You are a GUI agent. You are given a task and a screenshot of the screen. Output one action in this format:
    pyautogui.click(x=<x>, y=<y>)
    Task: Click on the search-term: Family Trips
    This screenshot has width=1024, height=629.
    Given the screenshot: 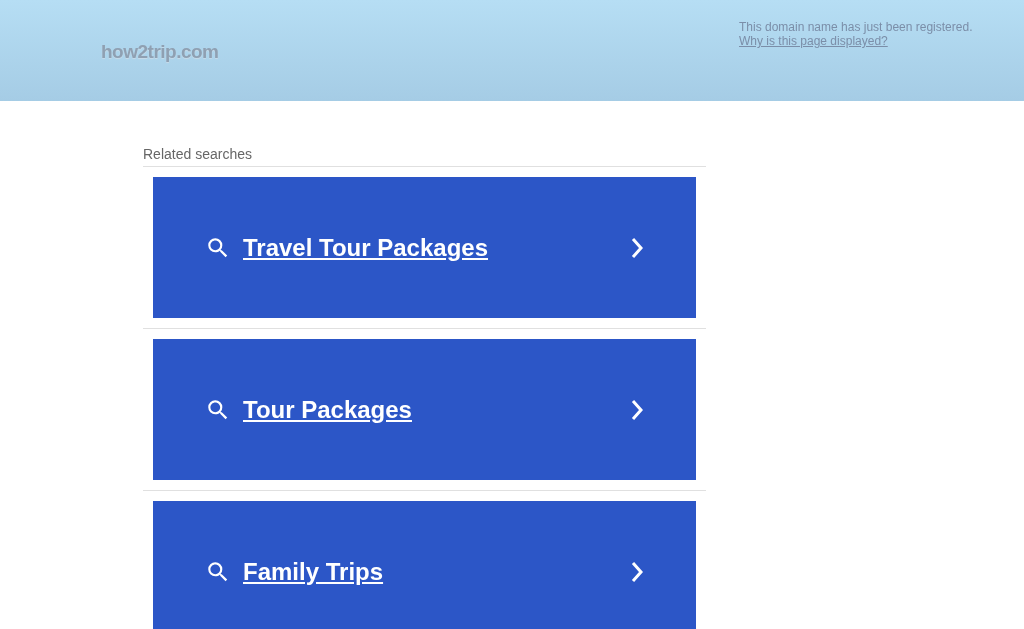 What is the action you would take?
    pyautogui.click(x=436, y=571)
    